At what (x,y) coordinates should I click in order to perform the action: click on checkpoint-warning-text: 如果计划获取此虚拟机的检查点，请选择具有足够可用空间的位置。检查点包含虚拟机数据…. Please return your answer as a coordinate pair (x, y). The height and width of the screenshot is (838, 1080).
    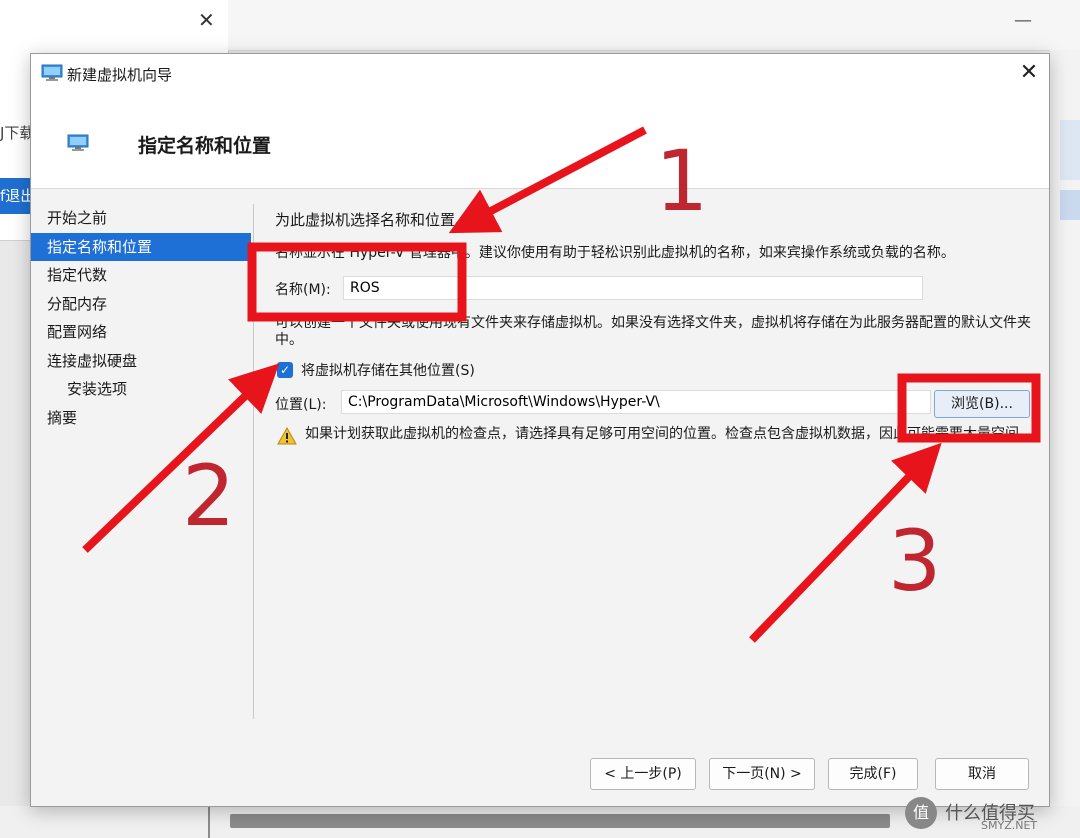
    Looking at the image, I should click on (669, 434).